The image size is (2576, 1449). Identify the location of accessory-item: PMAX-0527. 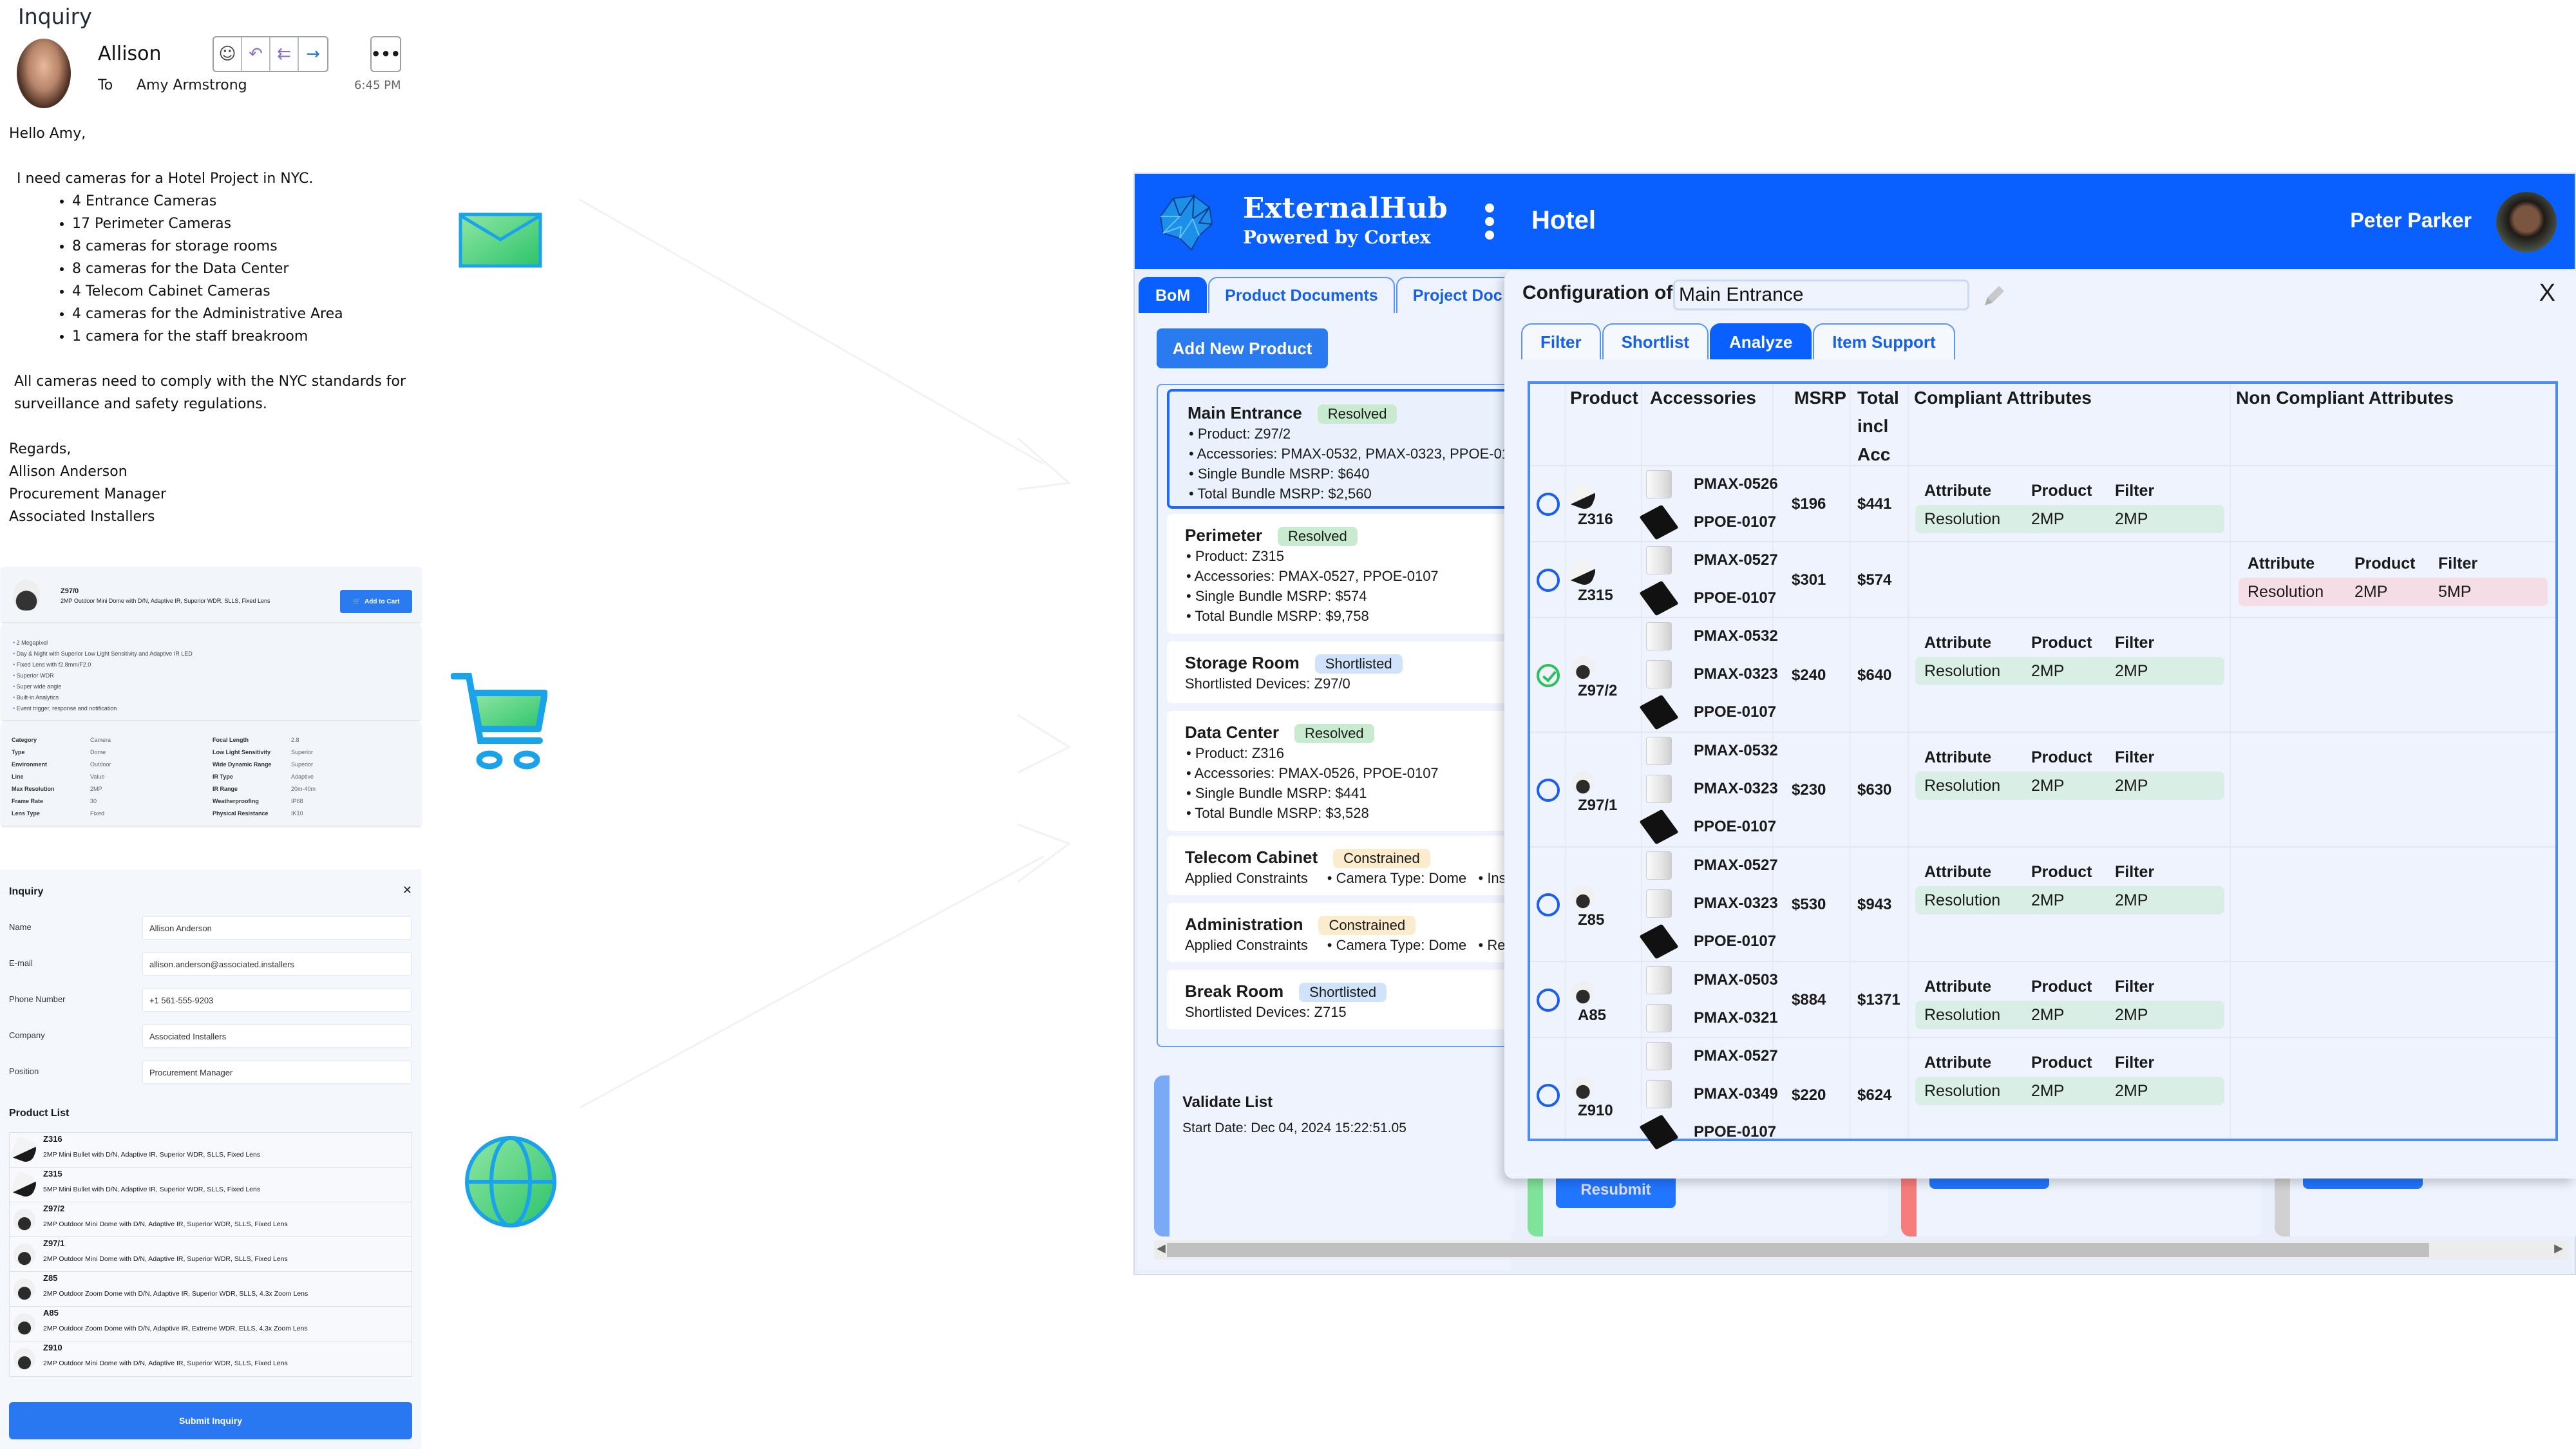
(1723, 1057).